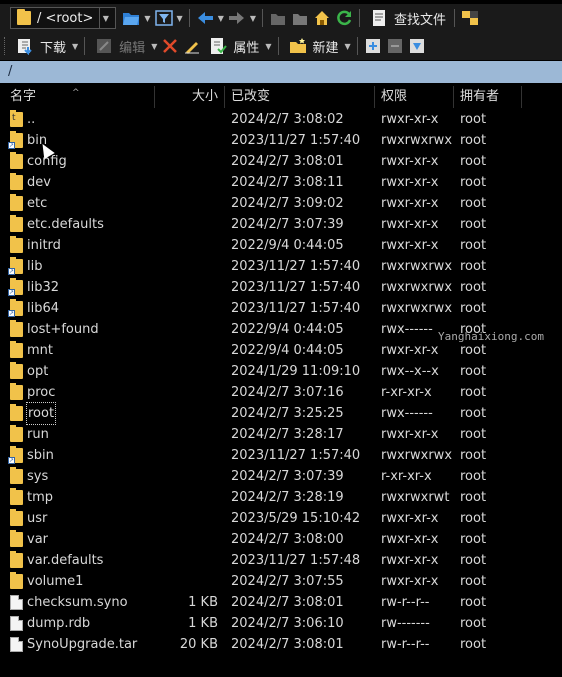 This screenshot has width=562, height=677. Describe the element at coordinates (344, 18) in the screenshot. I see `refresh-icon` at that location.